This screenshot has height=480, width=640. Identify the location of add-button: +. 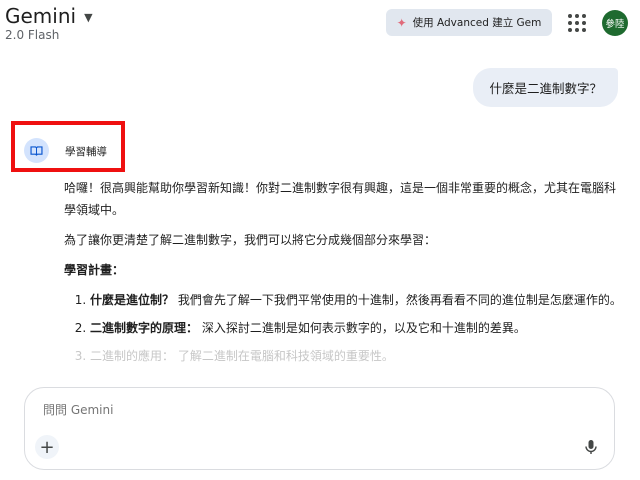
(47, 447).